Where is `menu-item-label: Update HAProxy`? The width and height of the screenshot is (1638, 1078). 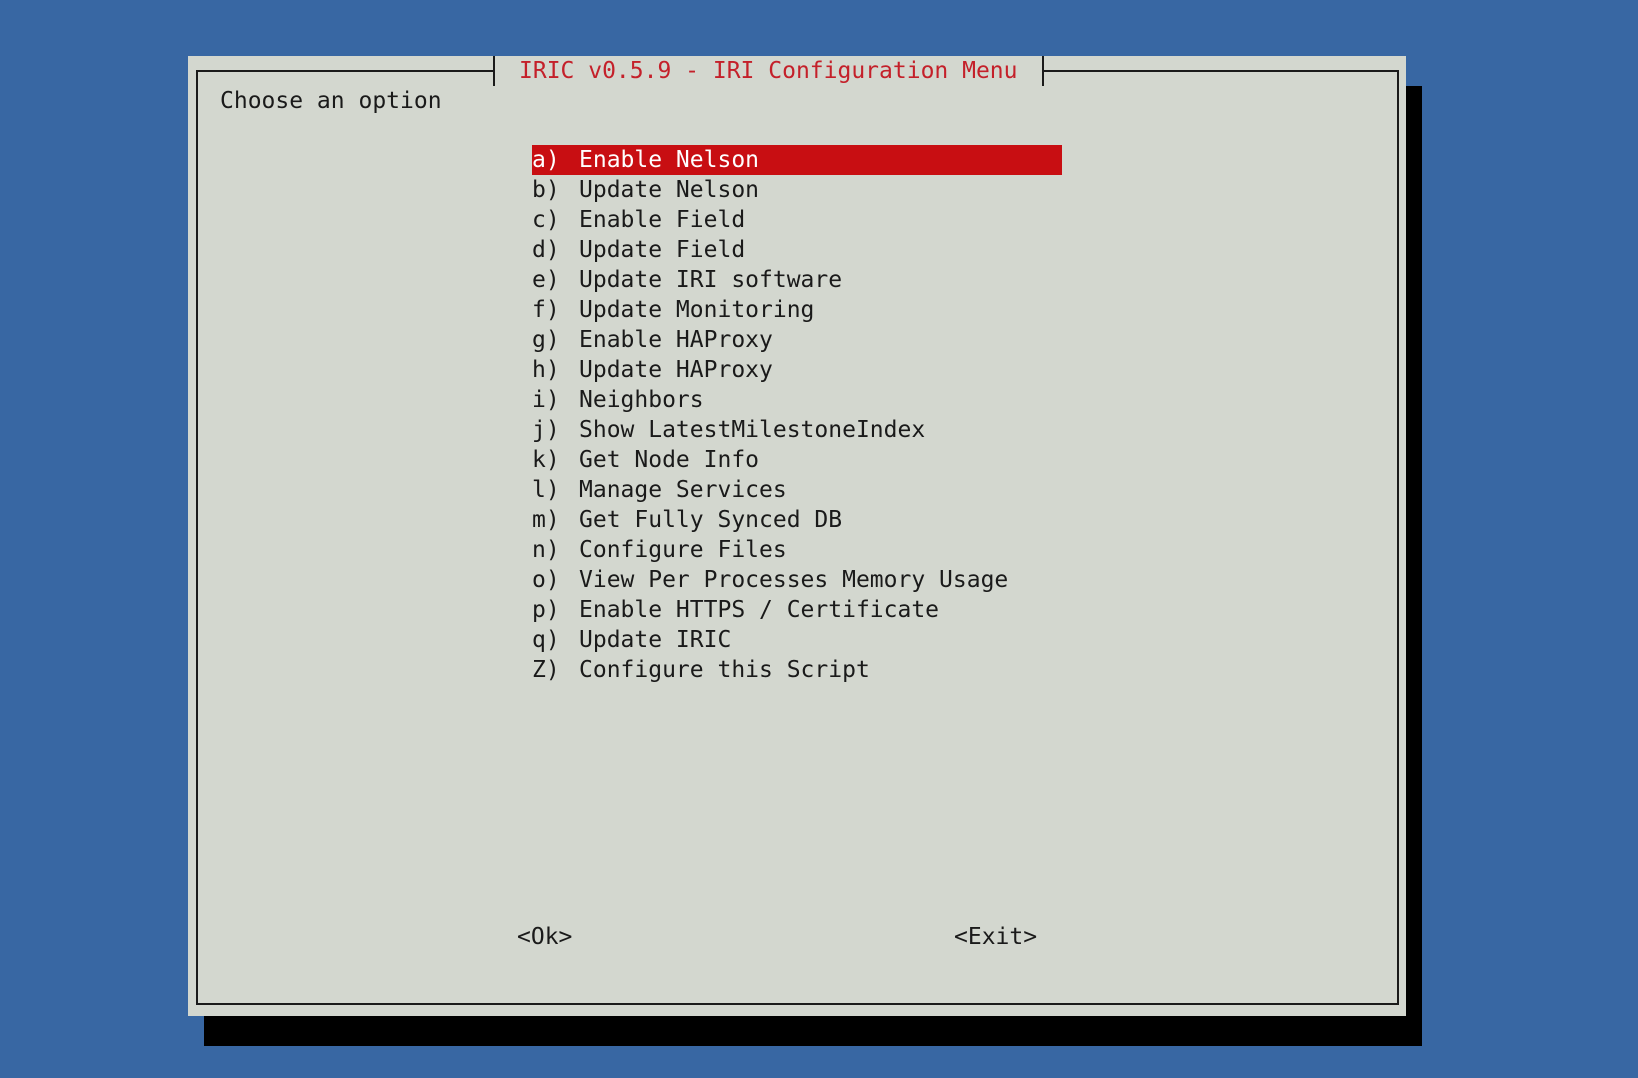
menu-item-label: Update HAProxy is located at coordinates (676, 370).